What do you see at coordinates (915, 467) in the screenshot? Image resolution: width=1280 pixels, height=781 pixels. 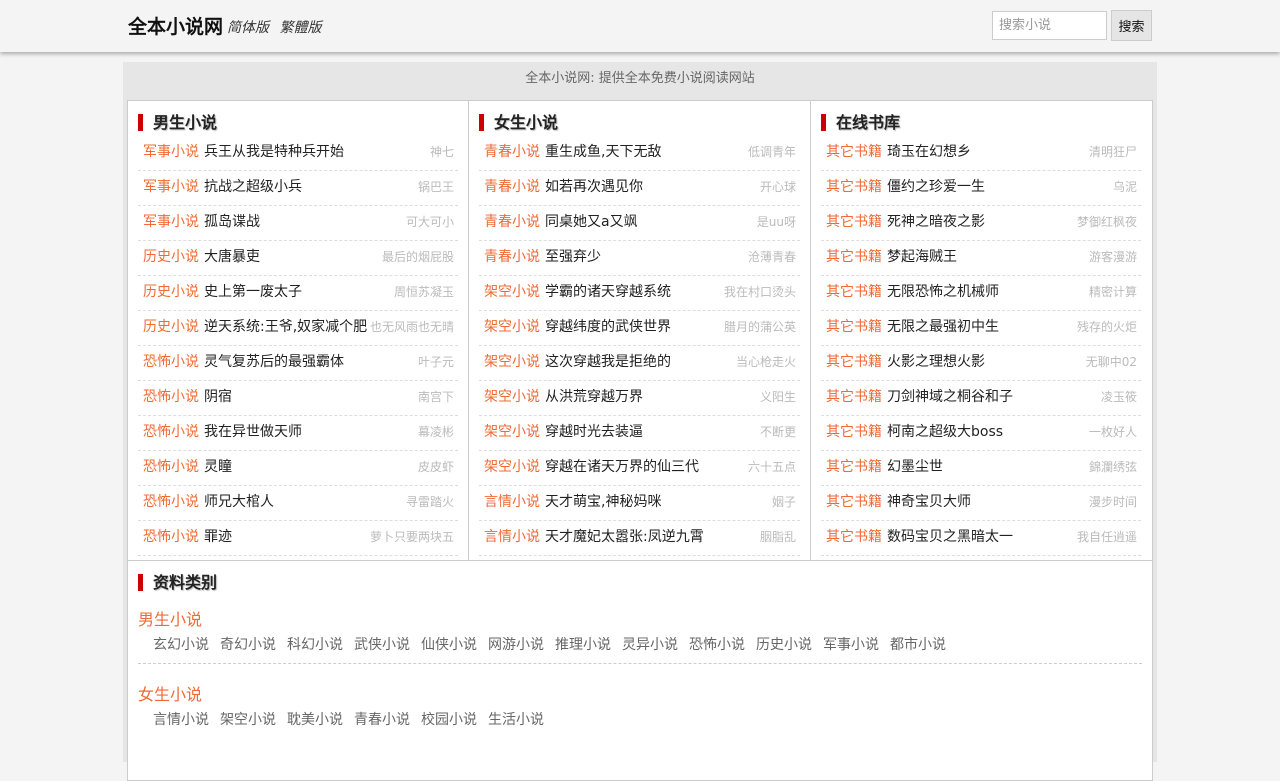 I see `book-title-link: 幻墨尘世` at bounding box center [915, 467].